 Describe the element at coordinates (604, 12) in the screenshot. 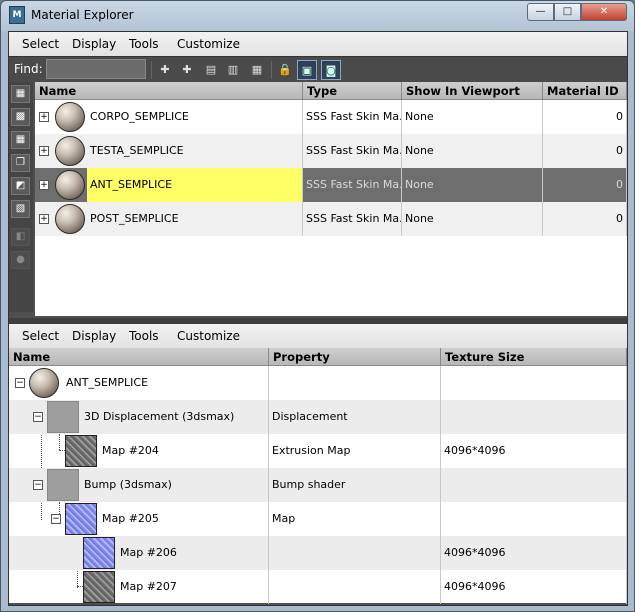

I see `close-button: ✕` at that location.